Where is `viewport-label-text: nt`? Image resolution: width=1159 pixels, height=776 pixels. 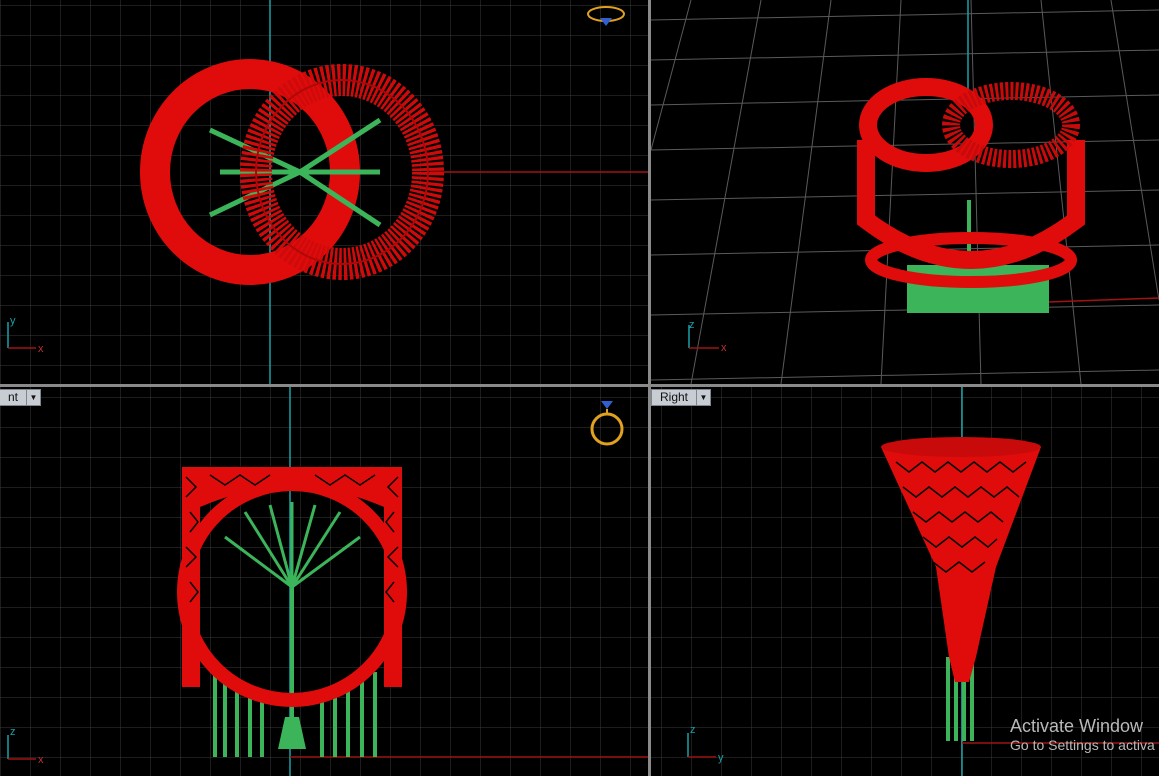 viewport-label-text: nt is located at coordinates (14, 397).